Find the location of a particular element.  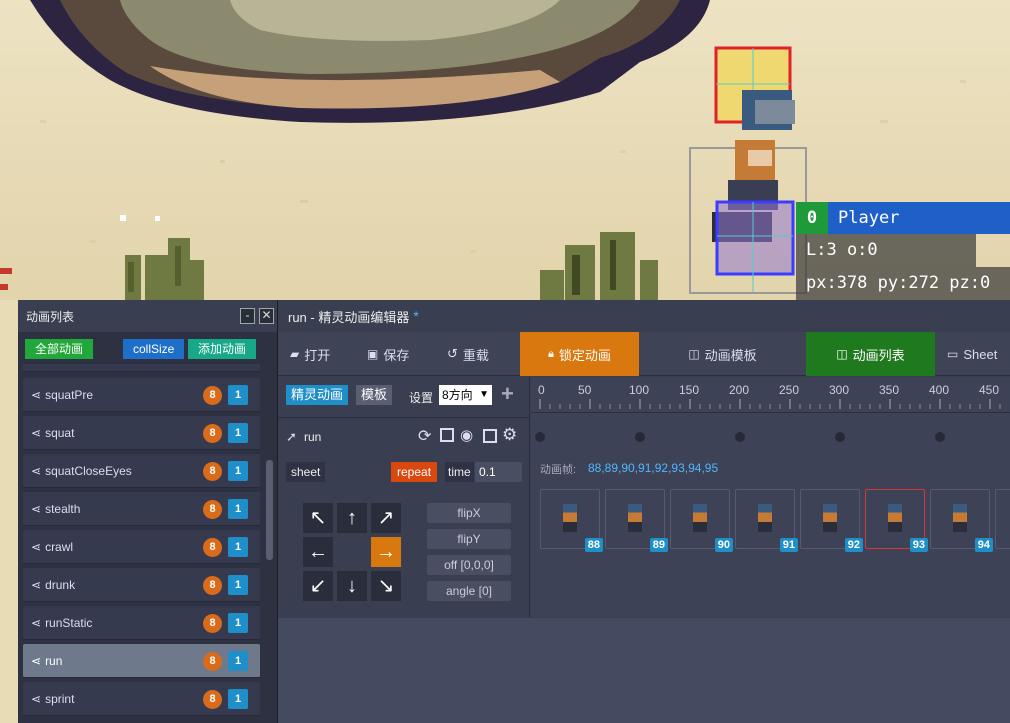

all-animations-button: 全部动画 is located at coordinates (59, 349).